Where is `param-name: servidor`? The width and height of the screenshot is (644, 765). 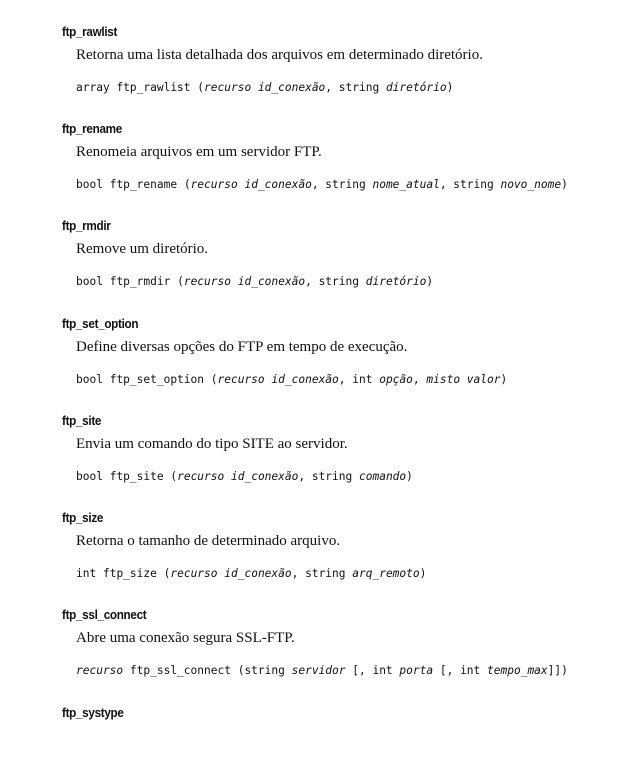
param-name: servidor is located at coordinates (318, 670).